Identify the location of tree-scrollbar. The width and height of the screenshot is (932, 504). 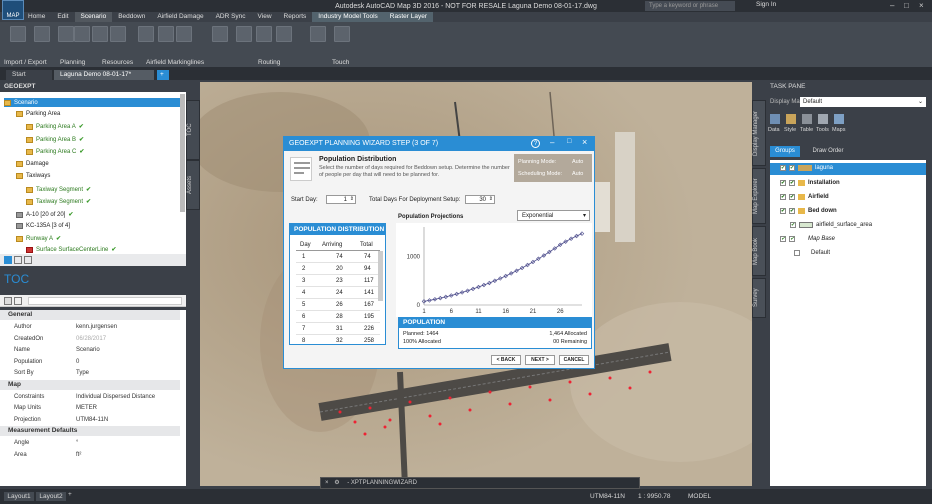
(182, 153).